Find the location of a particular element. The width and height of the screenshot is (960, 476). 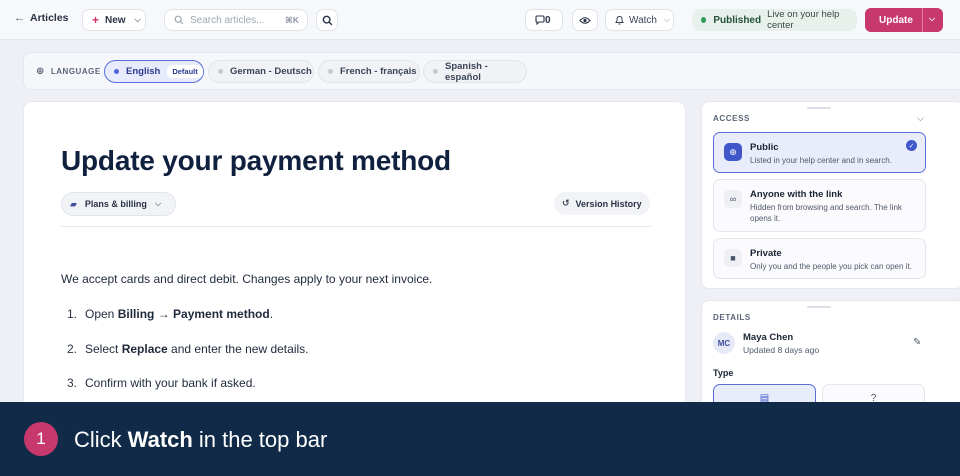

step-bold: Billing → Payment method is located at coordinates (193, 314).